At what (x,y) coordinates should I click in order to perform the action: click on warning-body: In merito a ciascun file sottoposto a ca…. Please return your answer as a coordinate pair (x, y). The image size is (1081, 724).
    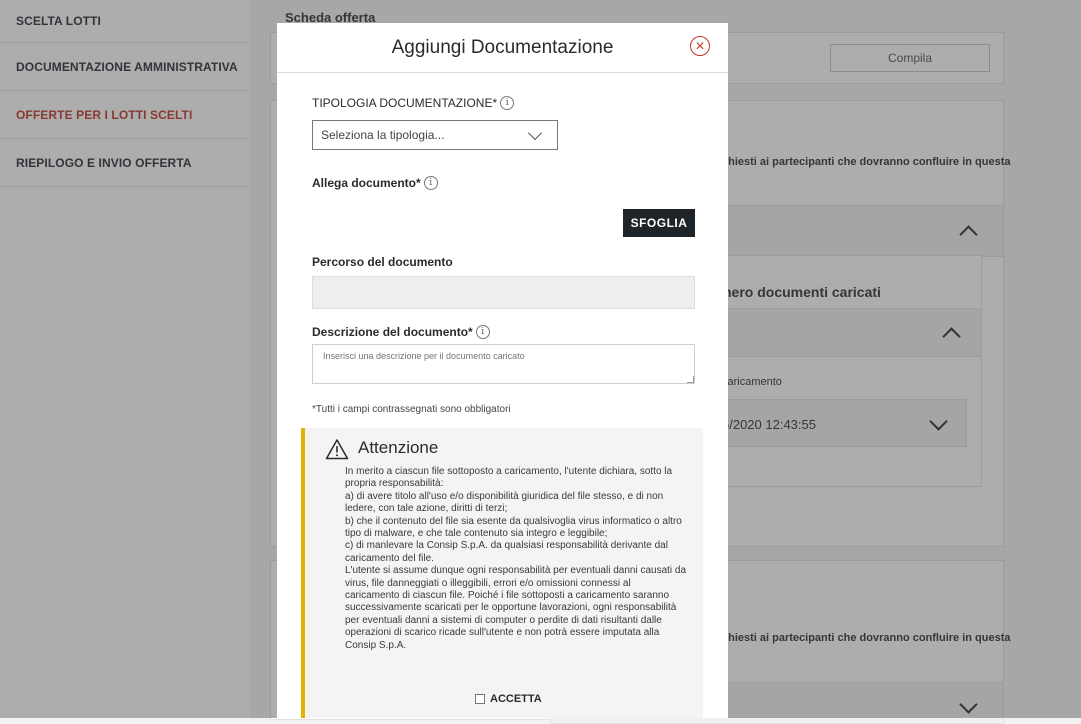
    Looking at the image, I should click on (516, 558).